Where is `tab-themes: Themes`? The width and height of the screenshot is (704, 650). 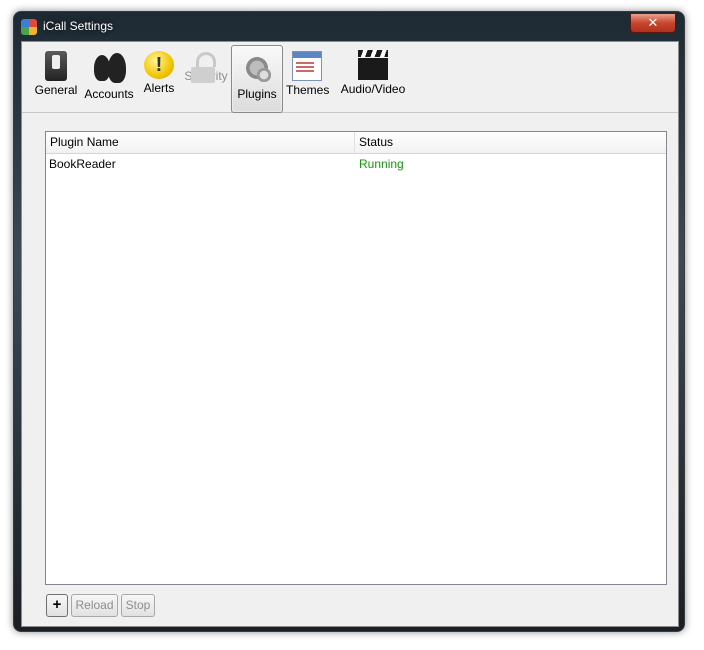
tab-themes: Themes is located at coordinates (308, 78).